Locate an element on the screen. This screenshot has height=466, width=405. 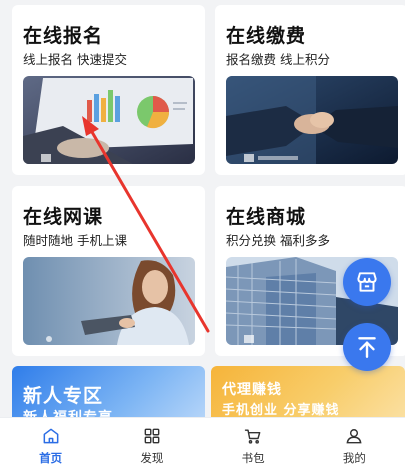
tab-discover: 发现 is located at coordinates (151, 442).